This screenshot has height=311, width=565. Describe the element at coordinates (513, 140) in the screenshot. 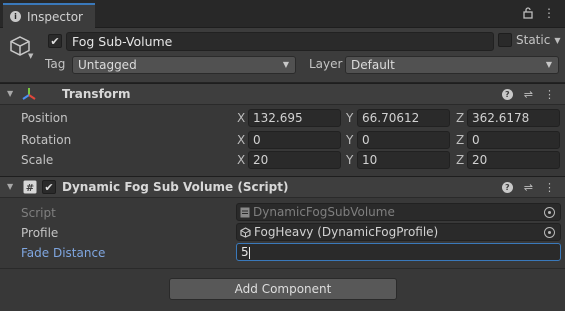

I see `rotation-z-field: 0` at that location.